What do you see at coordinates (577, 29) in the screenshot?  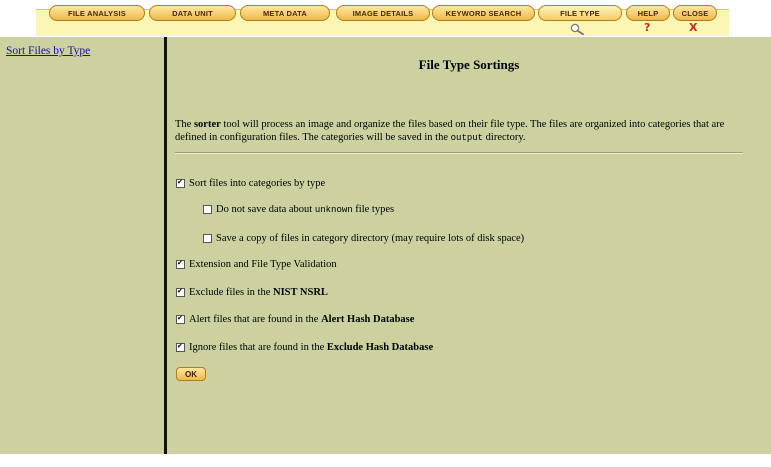 I see `magnifier-icon` at bounding box center [577, 29].